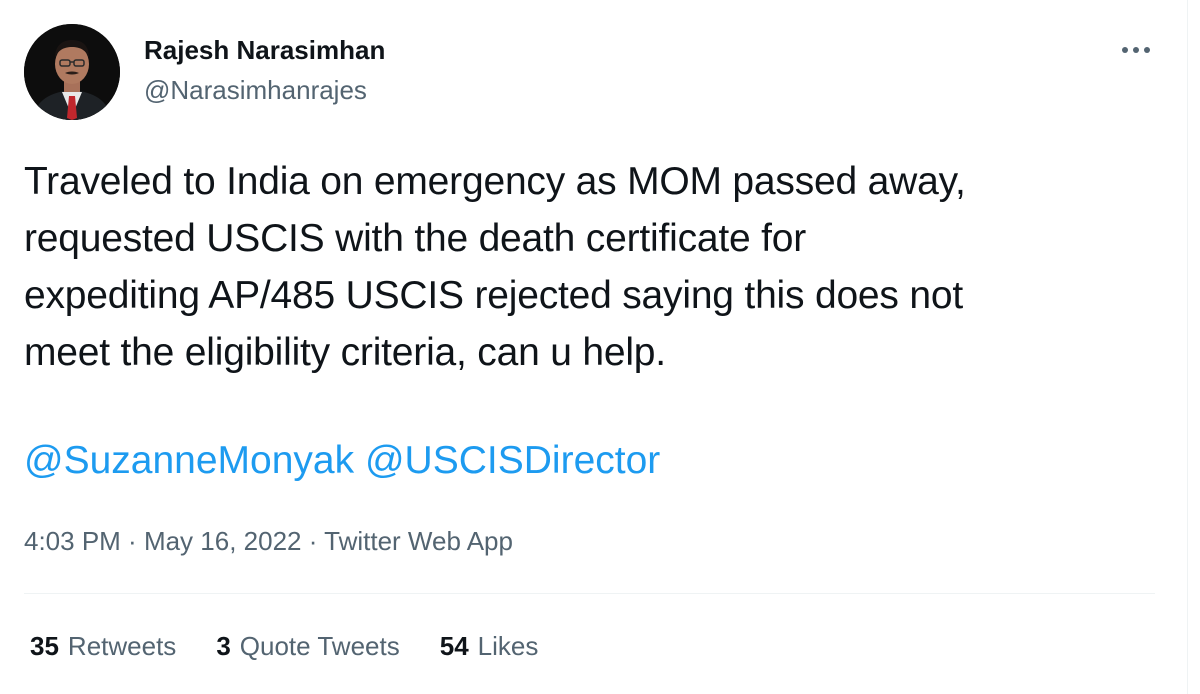 The width and height of the screenshot is (1200, 694). Describe the element at coordinates (223, 541) in the screenshot. I see `tweet-date: May 16, 2022` at that location.